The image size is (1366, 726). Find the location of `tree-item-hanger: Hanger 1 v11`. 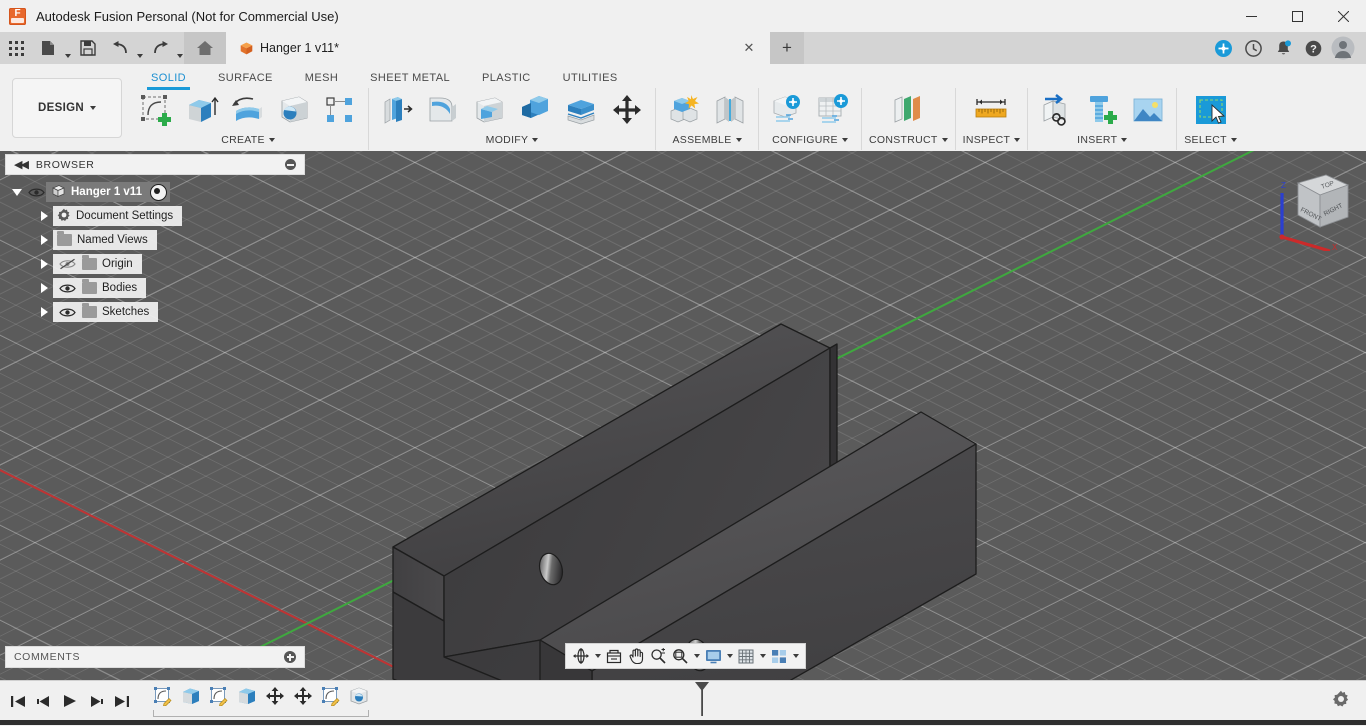

tree-item-hanger: Hanger 1 v11 is located at coordinates (108, 192).